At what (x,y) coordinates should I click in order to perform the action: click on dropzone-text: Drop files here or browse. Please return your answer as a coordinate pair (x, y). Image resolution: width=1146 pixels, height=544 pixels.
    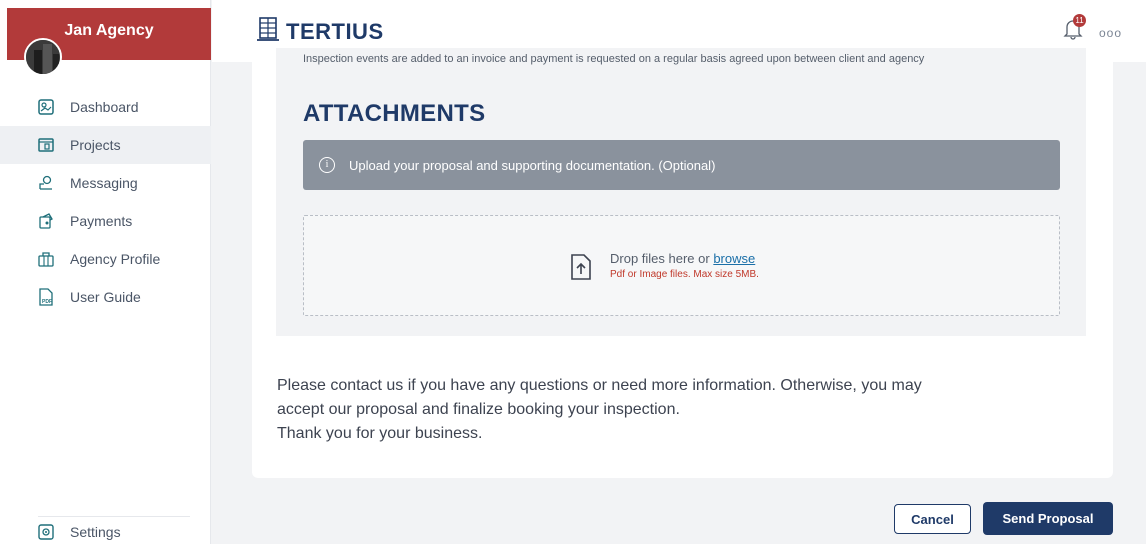
    Looking at the image, I should click on (683, 258).